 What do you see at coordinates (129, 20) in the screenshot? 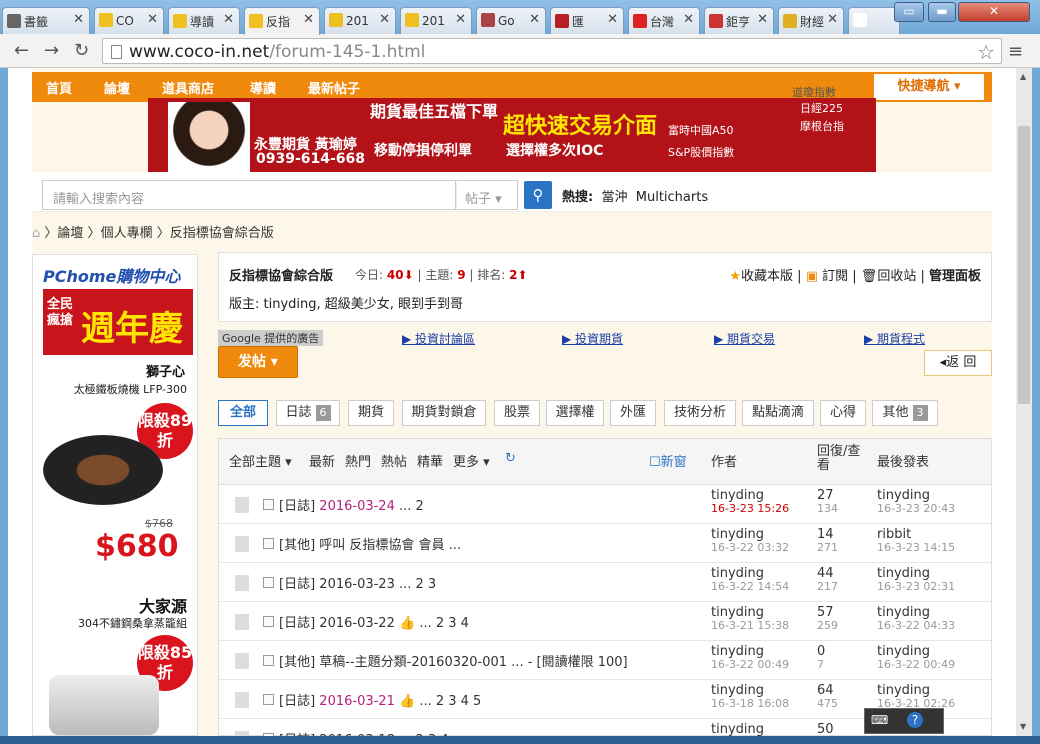
I see `browser-tab: CO ✕` at bounding box center [129, 20].